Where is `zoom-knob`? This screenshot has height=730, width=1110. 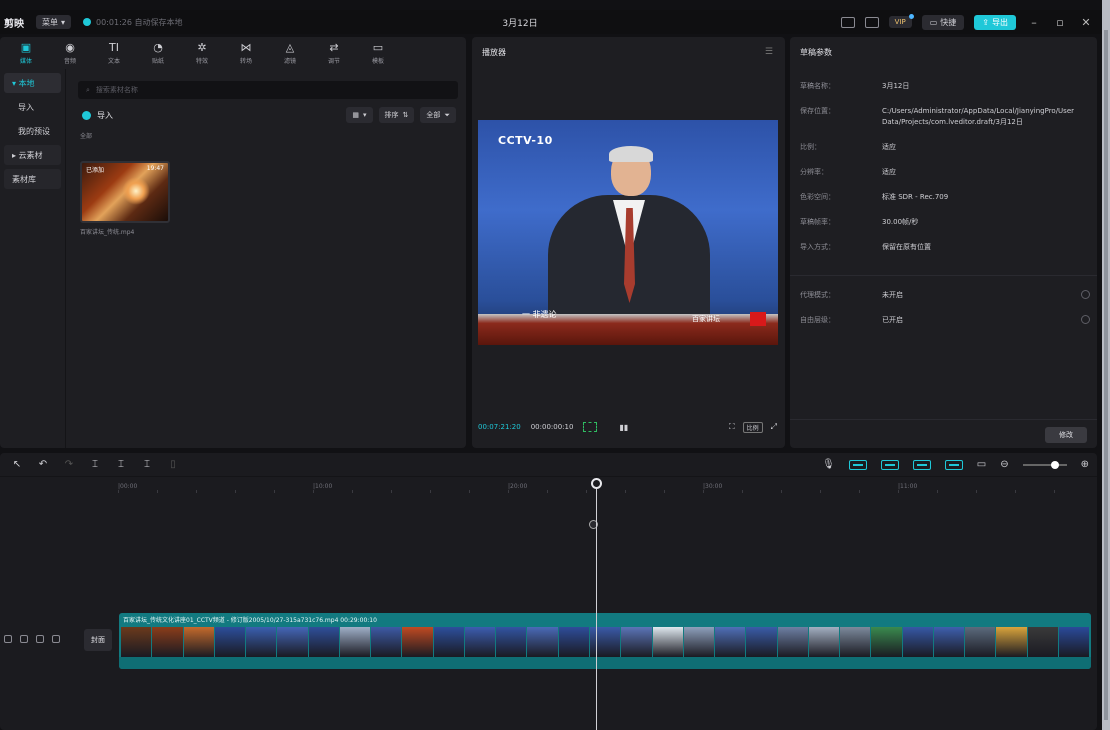 zoom-knob is located at coordinates (1054, 464).